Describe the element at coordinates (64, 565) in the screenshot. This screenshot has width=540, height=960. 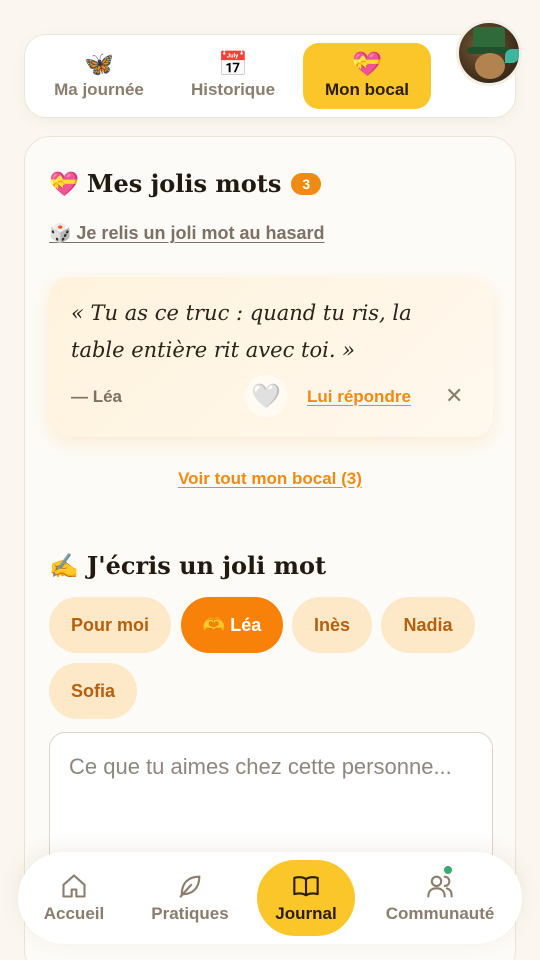
I see `writing-hand-icon: ✍️` at that location.